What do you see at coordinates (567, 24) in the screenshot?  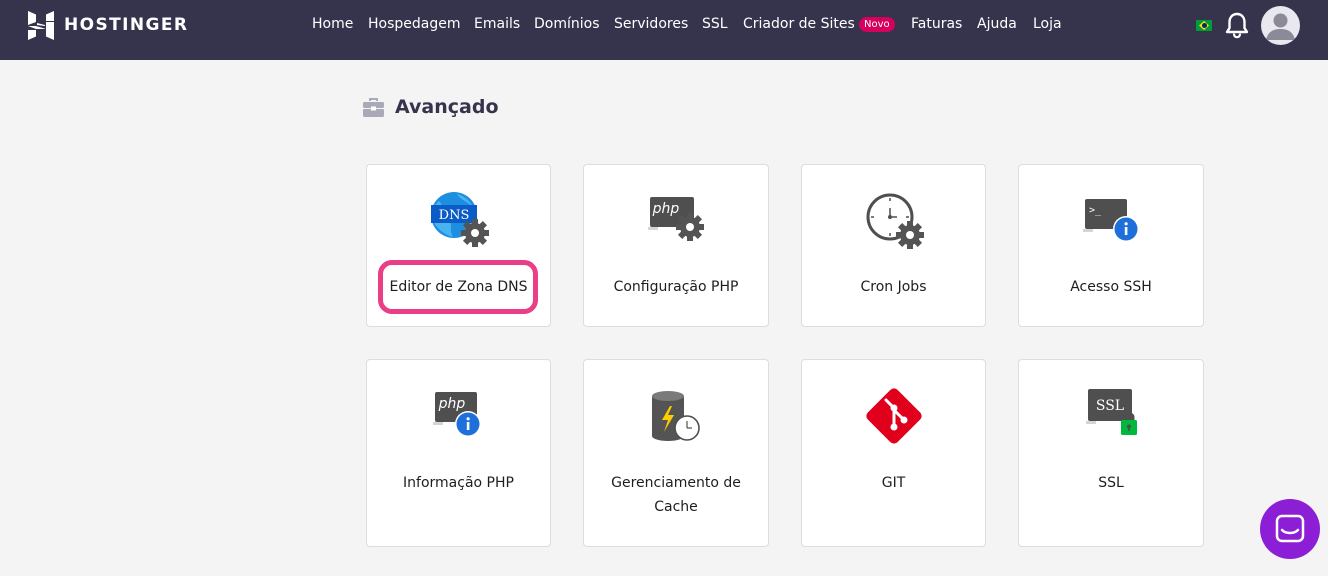 I see `nav-item-dominios: Domínios` at bounding box center [567, 24].